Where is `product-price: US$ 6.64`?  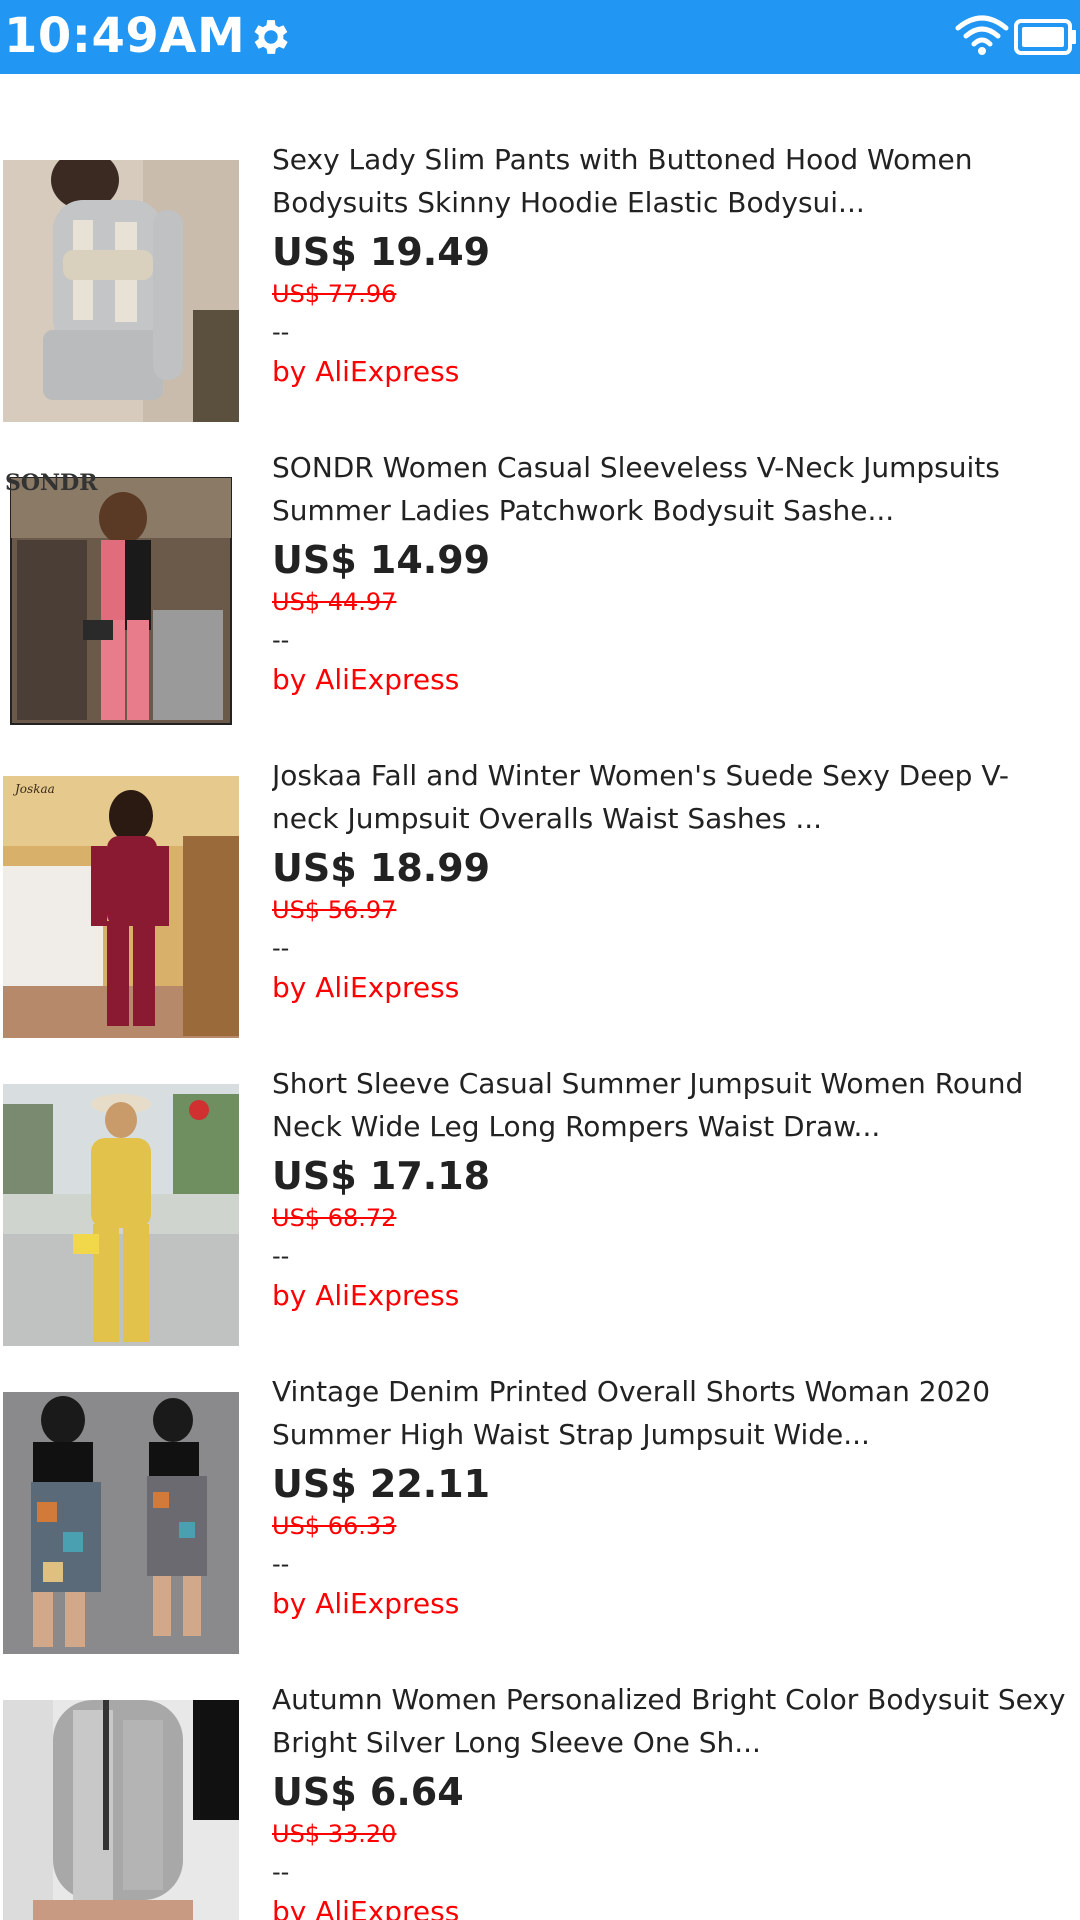 product-price: US$ 6.64 is located at coordinates (368, 1792).